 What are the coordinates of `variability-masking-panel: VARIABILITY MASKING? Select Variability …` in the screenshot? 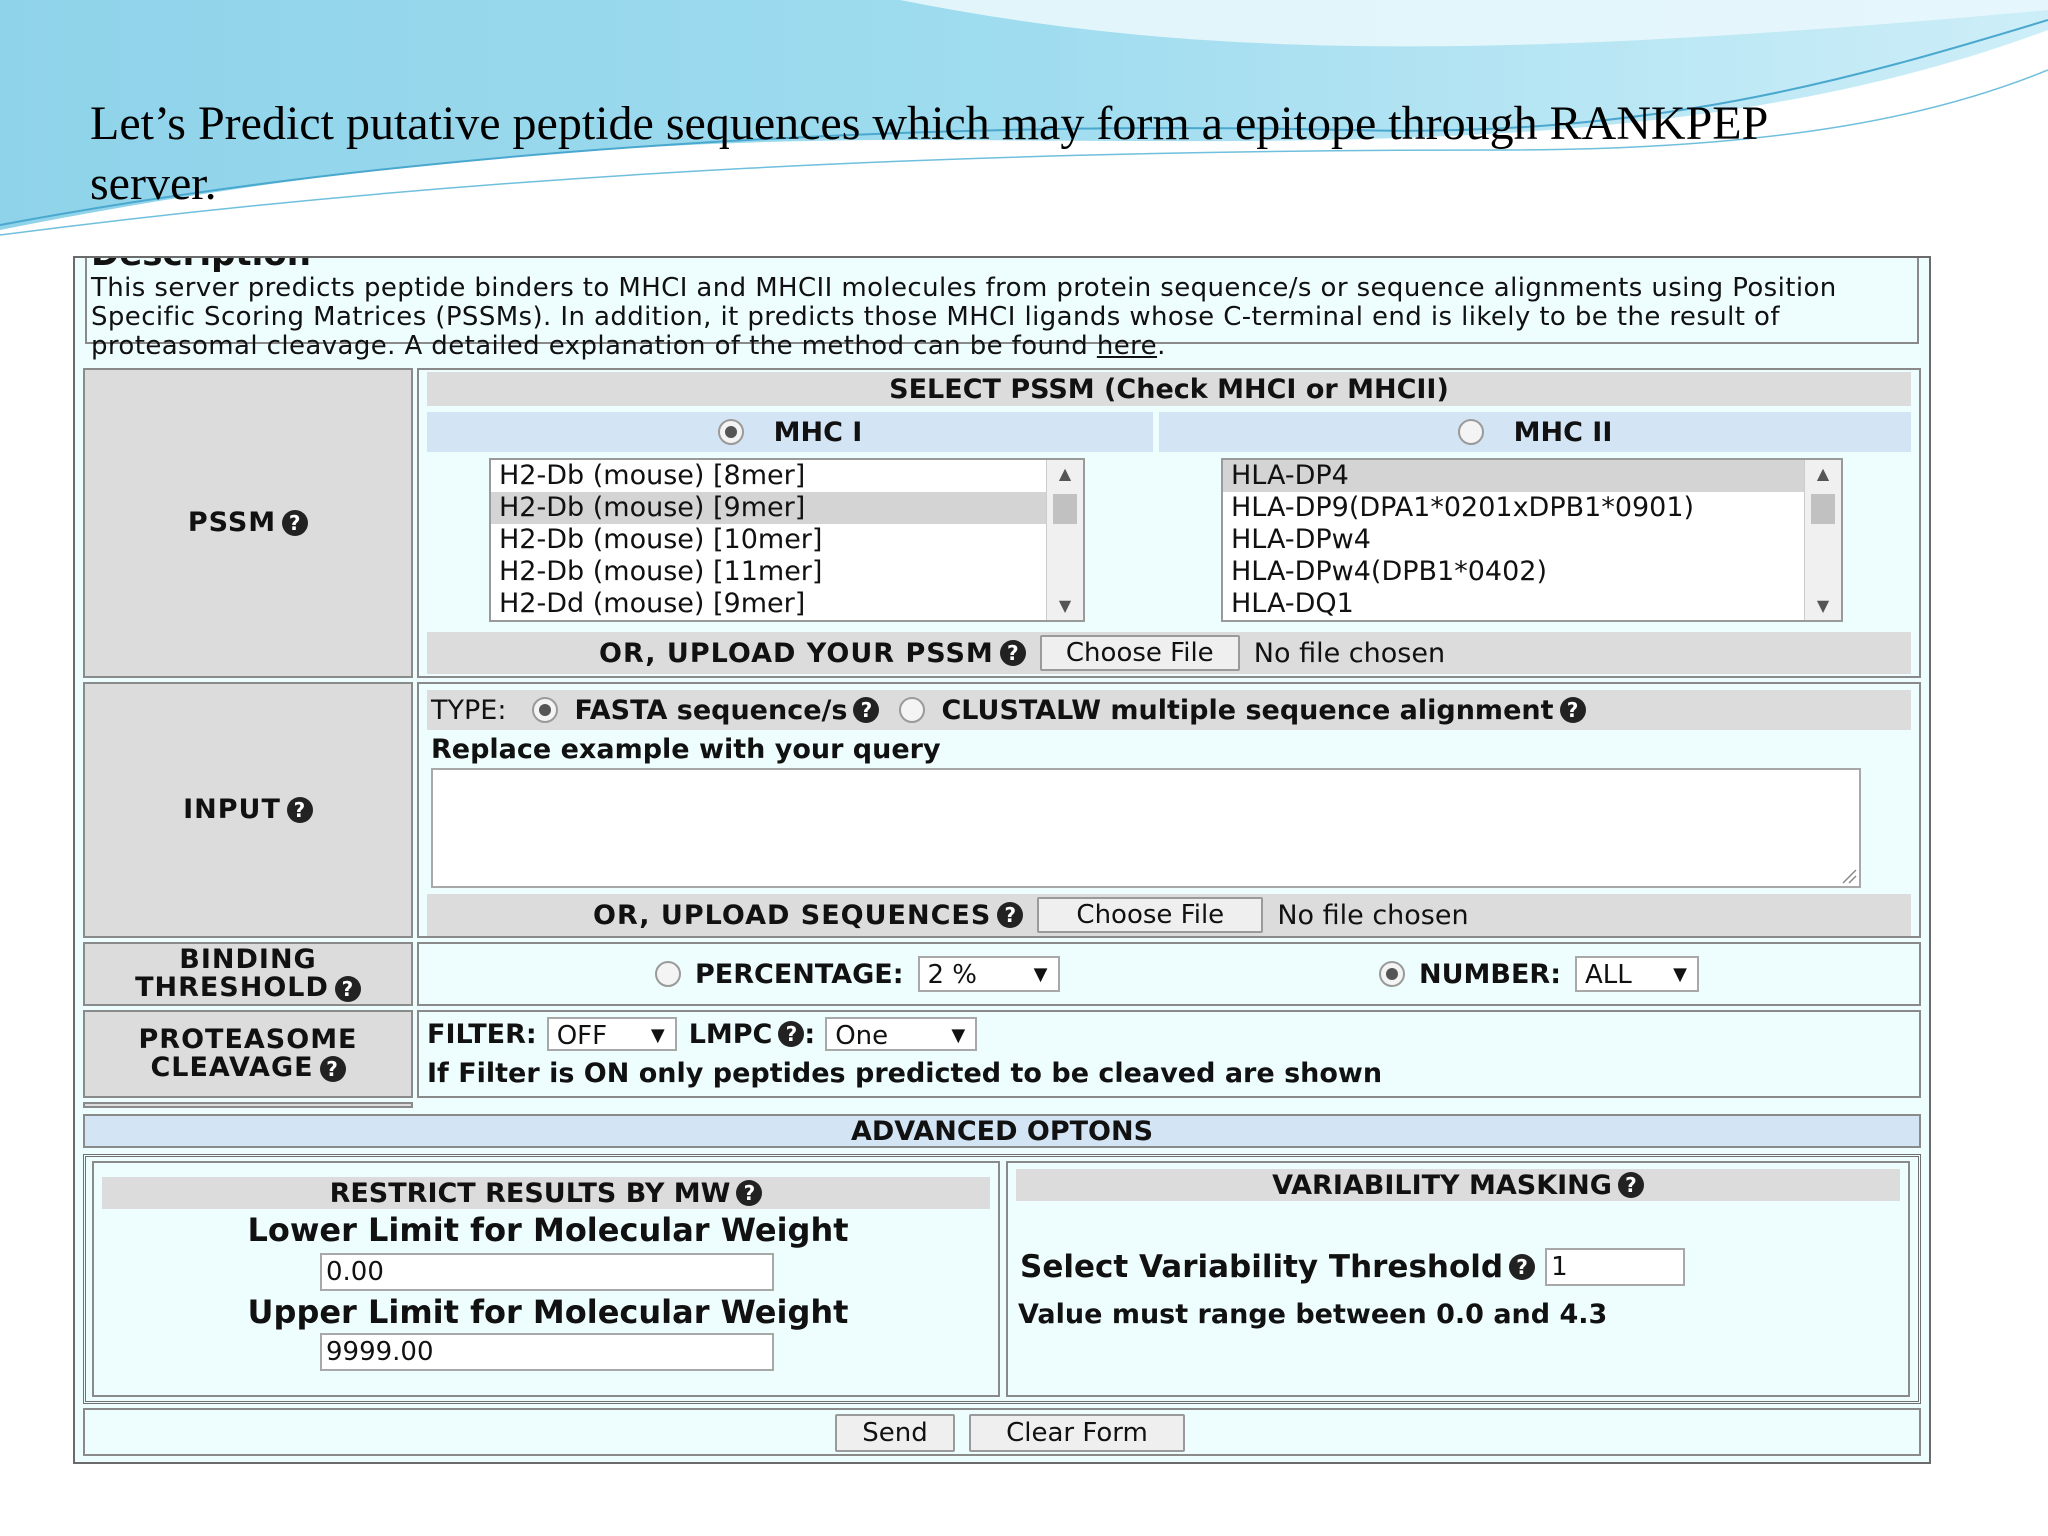 It's located at (1458, 1279).